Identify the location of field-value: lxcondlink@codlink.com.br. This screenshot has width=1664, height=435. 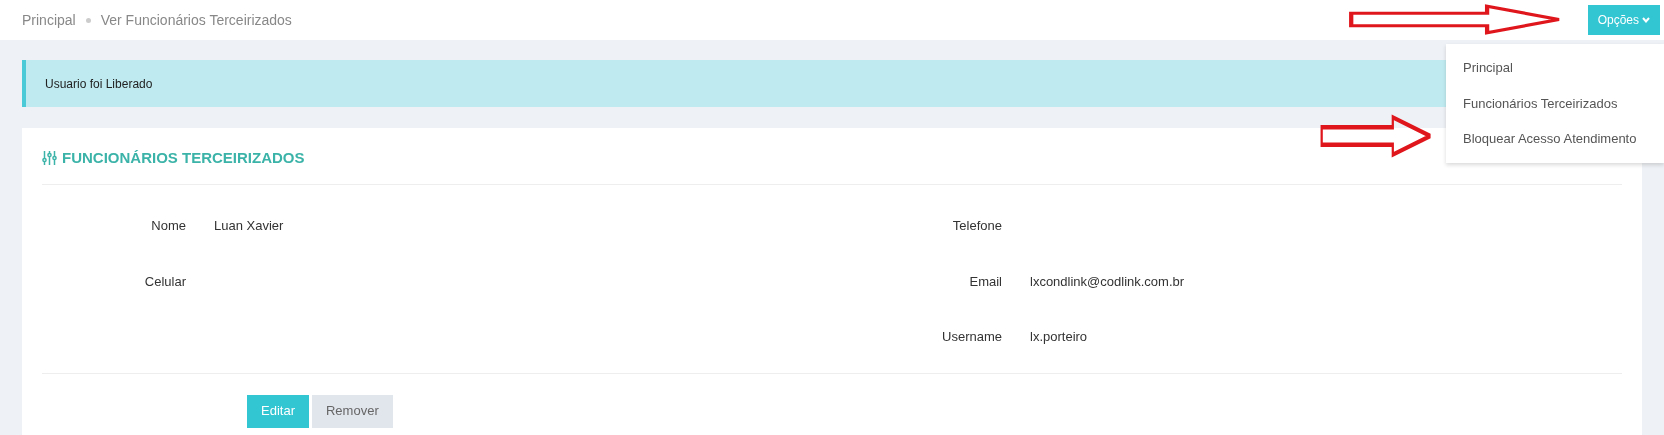
(1107, 281).